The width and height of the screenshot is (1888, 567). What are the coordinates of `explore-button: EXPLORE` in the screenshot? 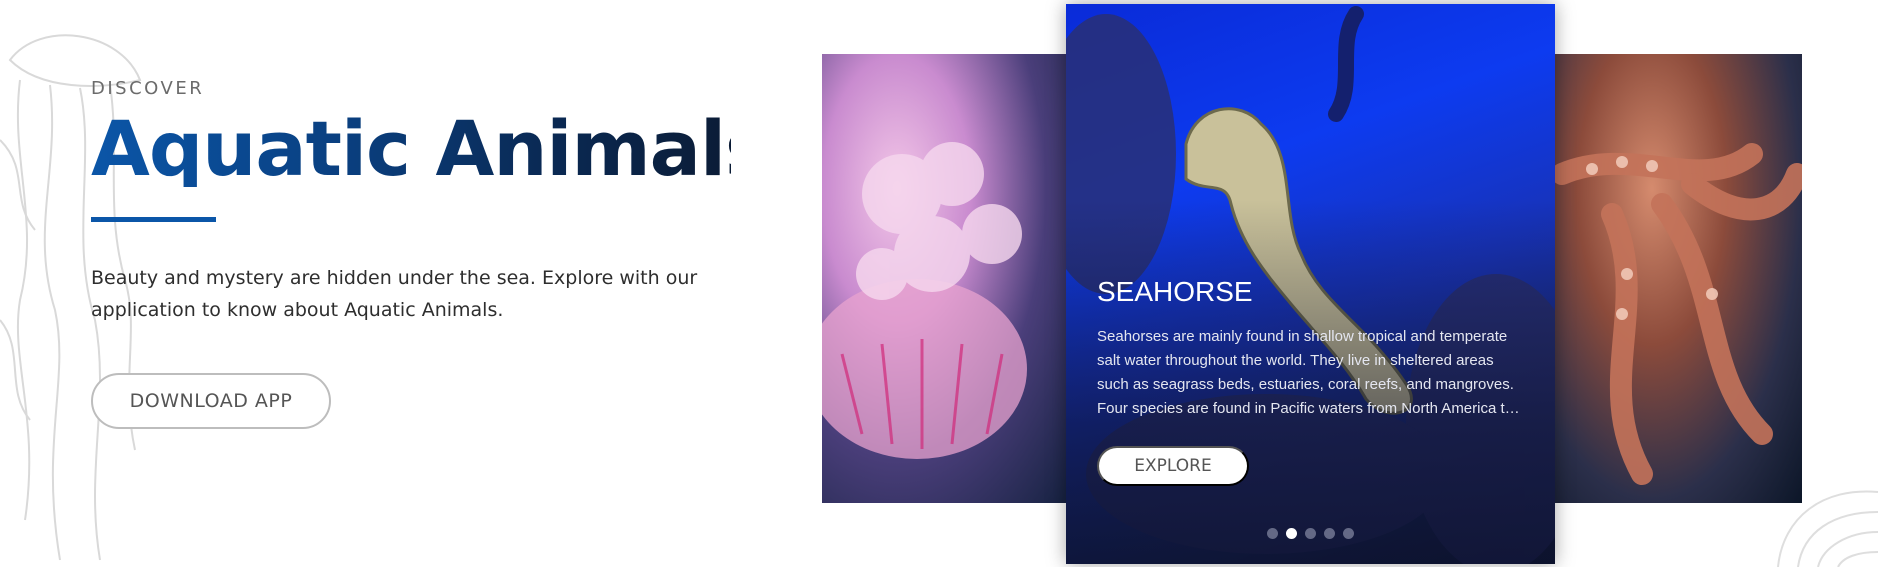 It's located at (1173, 466).